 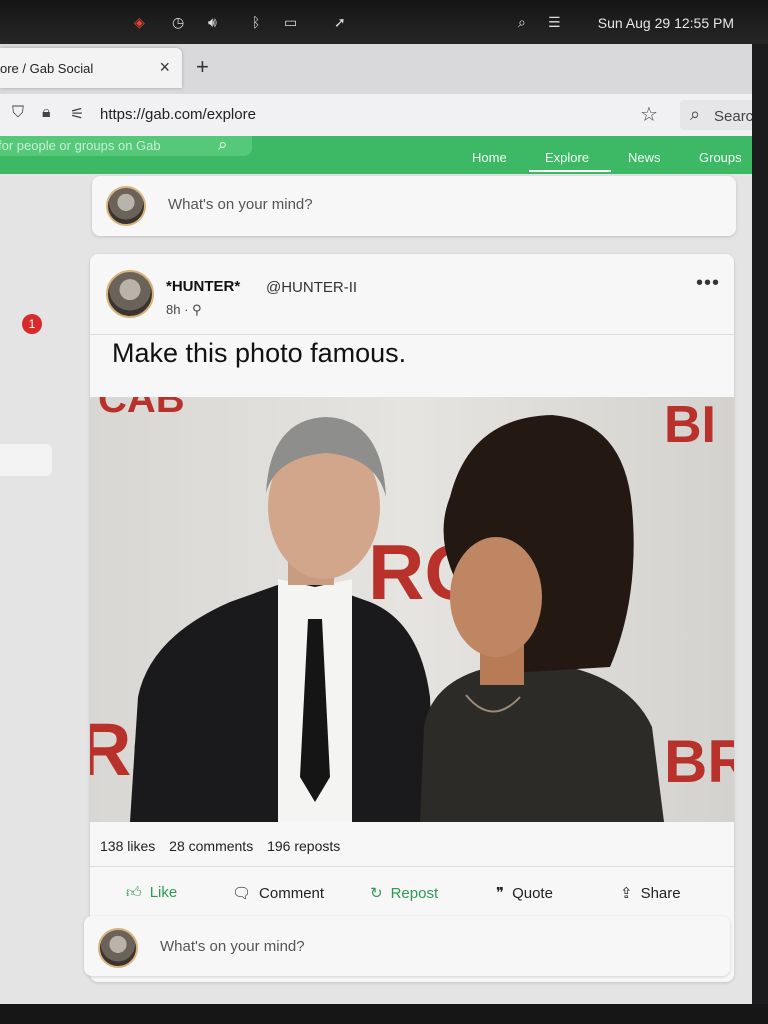 I want to click on nav-active-indicator, so click(x=570, y=171).